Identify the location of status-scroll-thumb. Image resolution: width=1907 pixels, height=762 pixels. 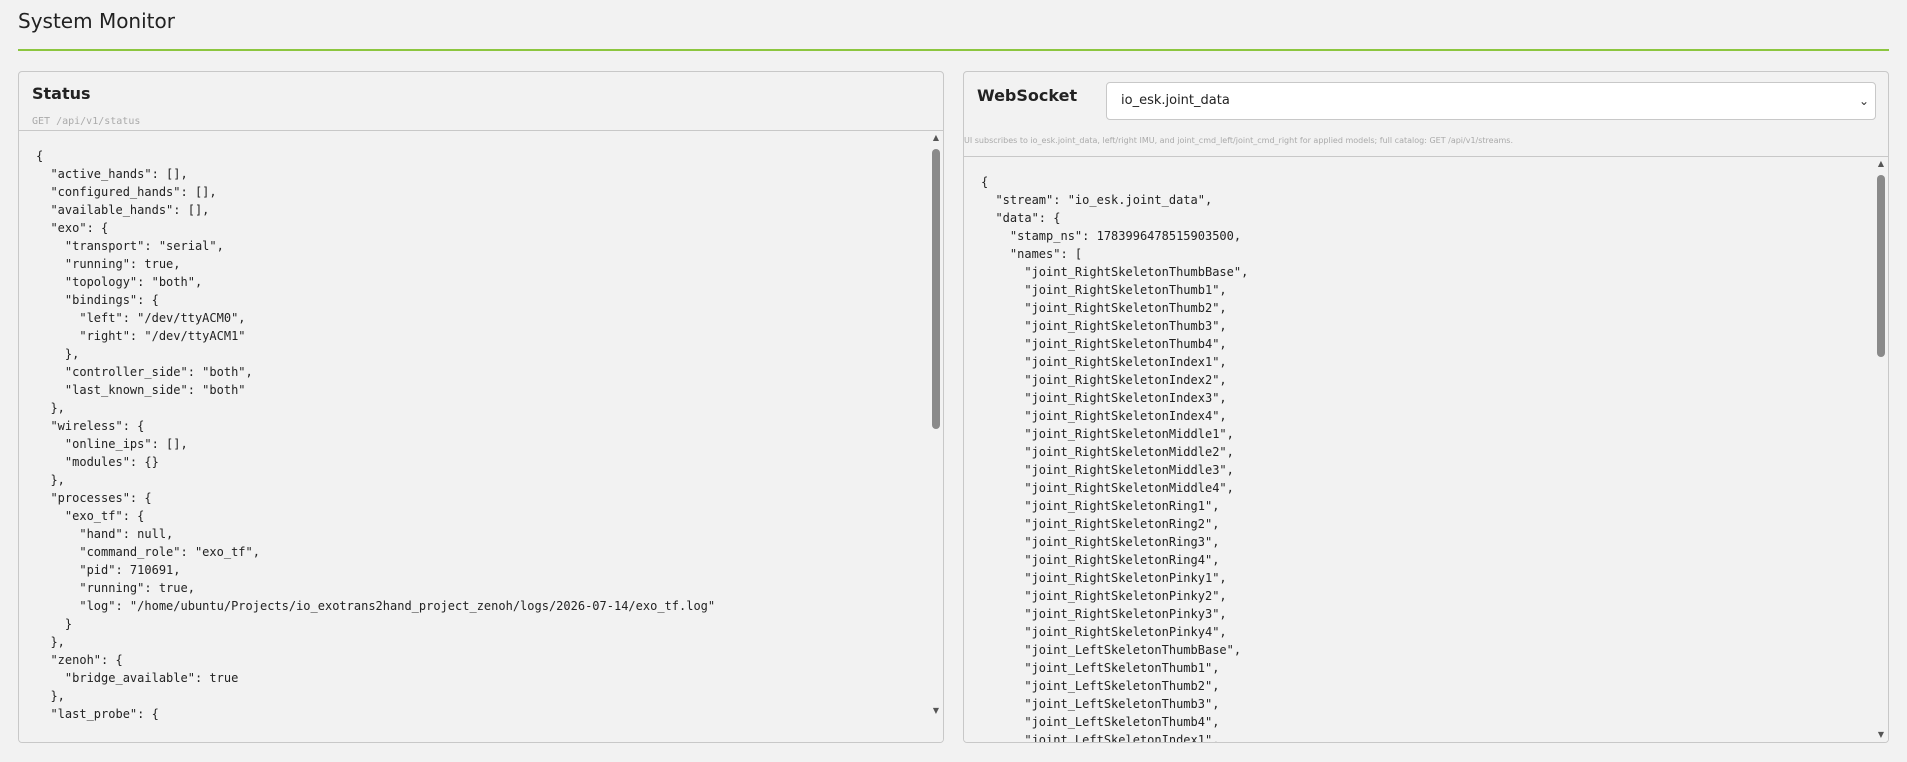
(936, 289).